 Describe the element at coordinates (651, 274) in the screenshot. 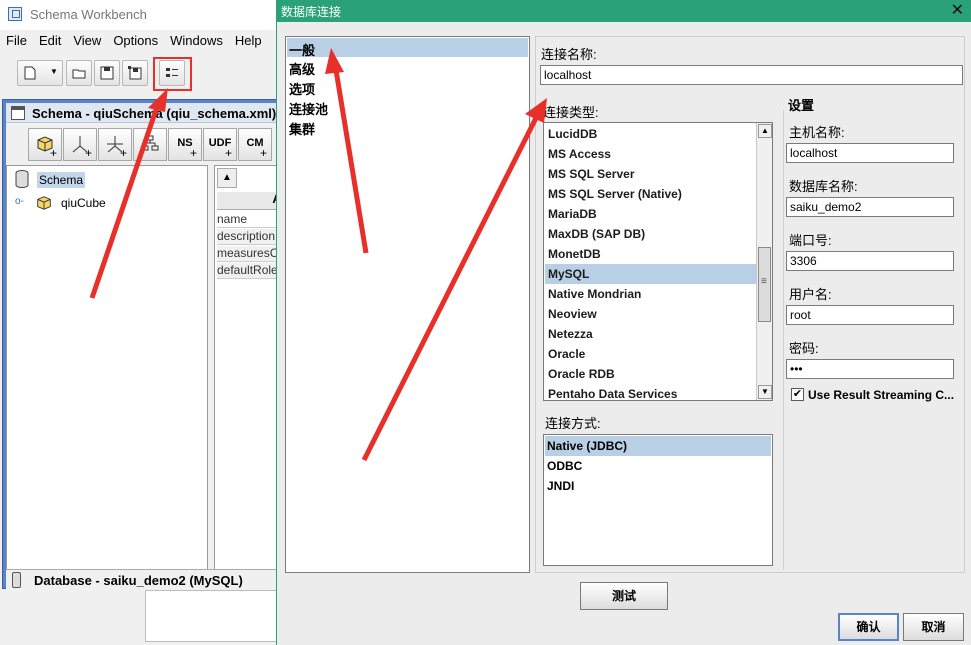

I see `list-item-selected: MySQL` at that location.